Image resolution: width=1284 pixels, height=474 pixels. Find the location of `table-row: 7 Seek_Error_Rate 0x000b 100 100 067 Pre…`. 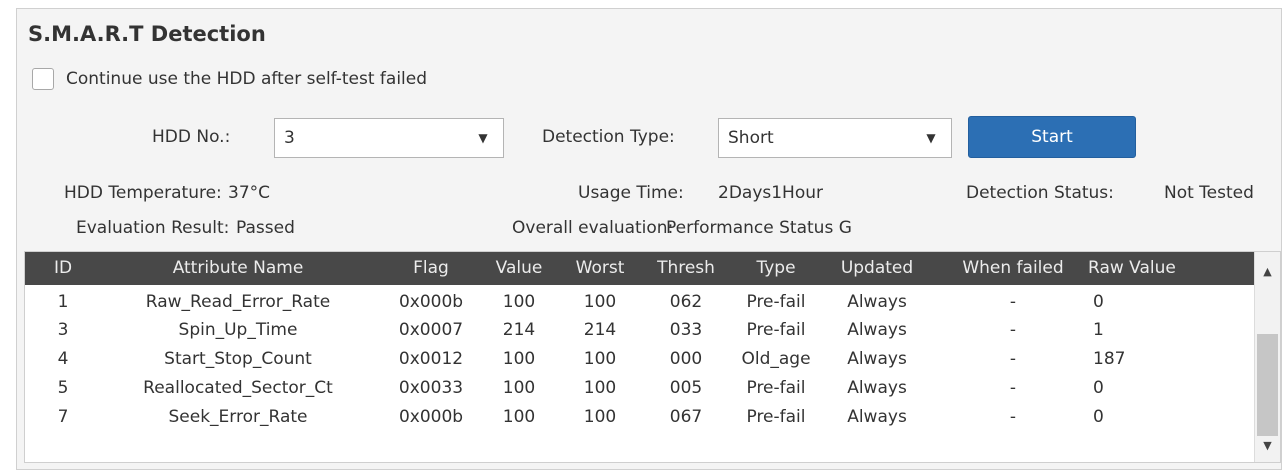

table-row: 7 Seek_Error_Rate 0x000b 100 100 067 Pre… is located at coordinates (640, 417).